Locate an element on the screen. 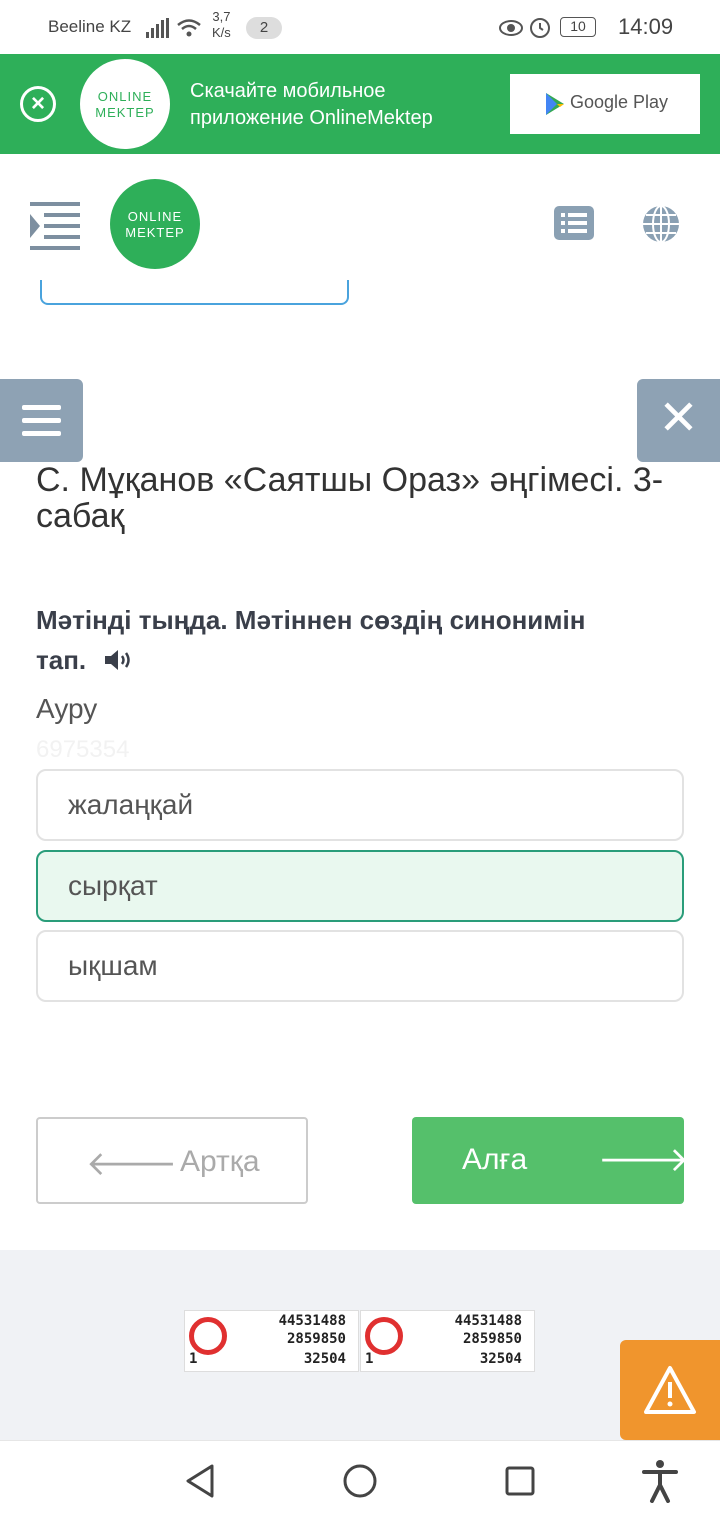 The width and height of the screenshot is (720, 1520). menu-toggle-icon is located at coordinates (56, 226).